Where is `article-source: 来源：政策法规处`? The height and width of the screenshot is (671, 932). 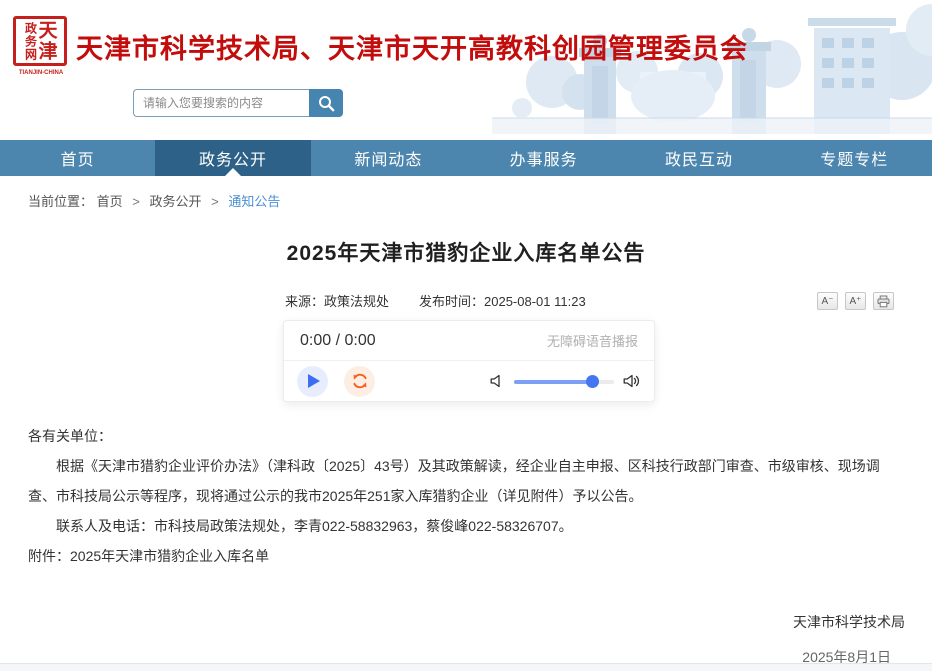
article-source: 来源：政策法规处 is located at coordinates (337, 301).